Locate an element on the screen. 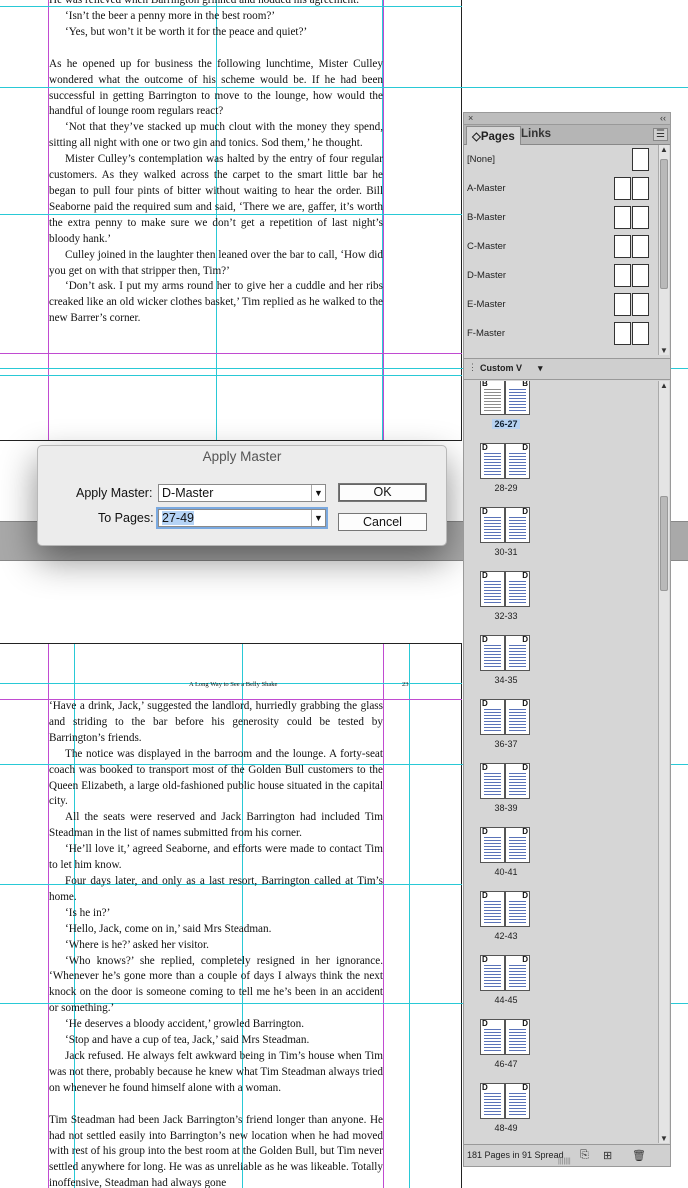 The image size is (688, 1188). spread-label: 44-45 is located at coordinates (506, 1000).